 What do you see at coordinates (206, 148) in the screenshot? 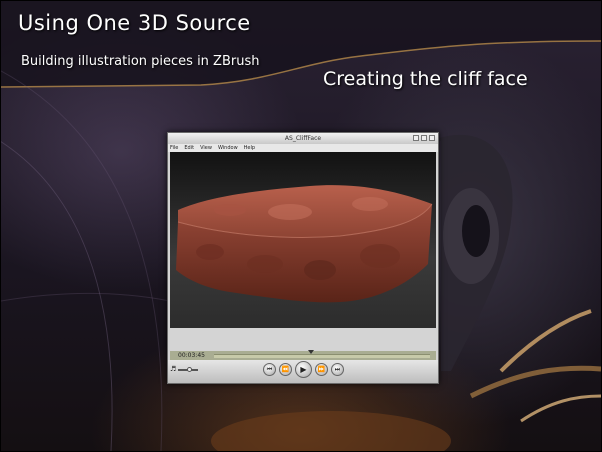
I see `menu-view: View` at bounding box center [206, 148].